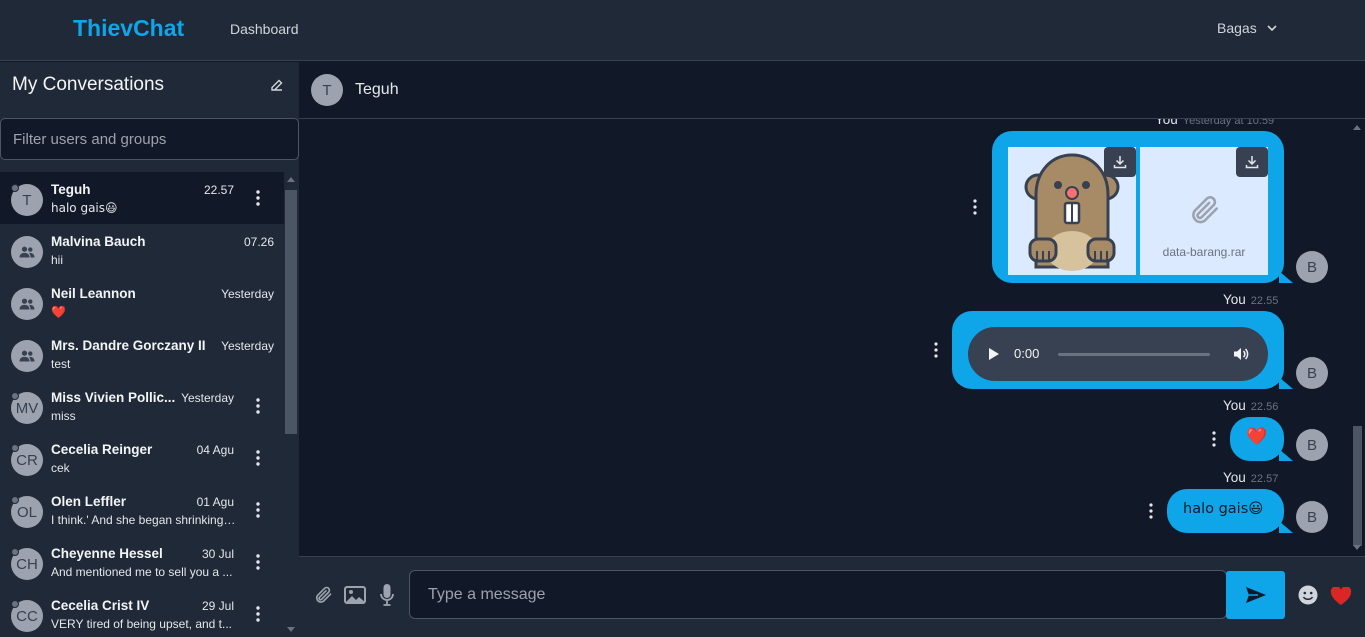 This screenshot has width=1365, height=637. What do you see at coordinates (1223, 509) in the screenshot?
I see `message-text: halo gais😃` at bounding box center [1223, 509].